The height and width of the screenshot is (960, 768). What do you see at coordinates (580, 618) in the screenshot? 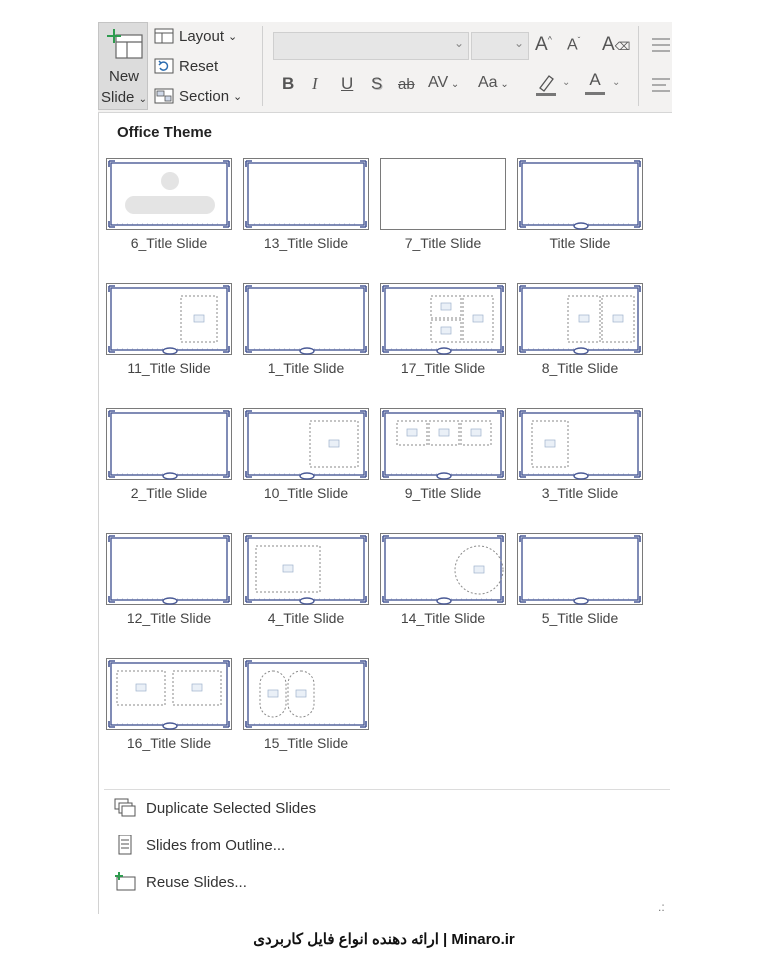
I see `layout-label: 5_Title Slide` at bounding box center [580, 618].